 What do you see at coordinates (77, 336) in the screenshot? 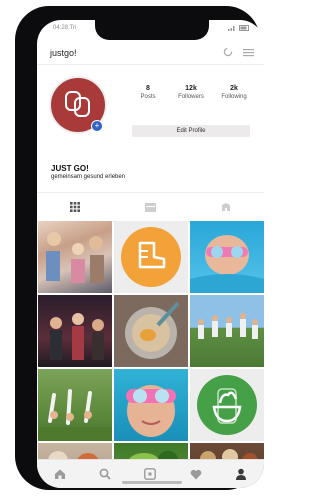
I see `stage-performers-photo` at bounding box center [77, 336].